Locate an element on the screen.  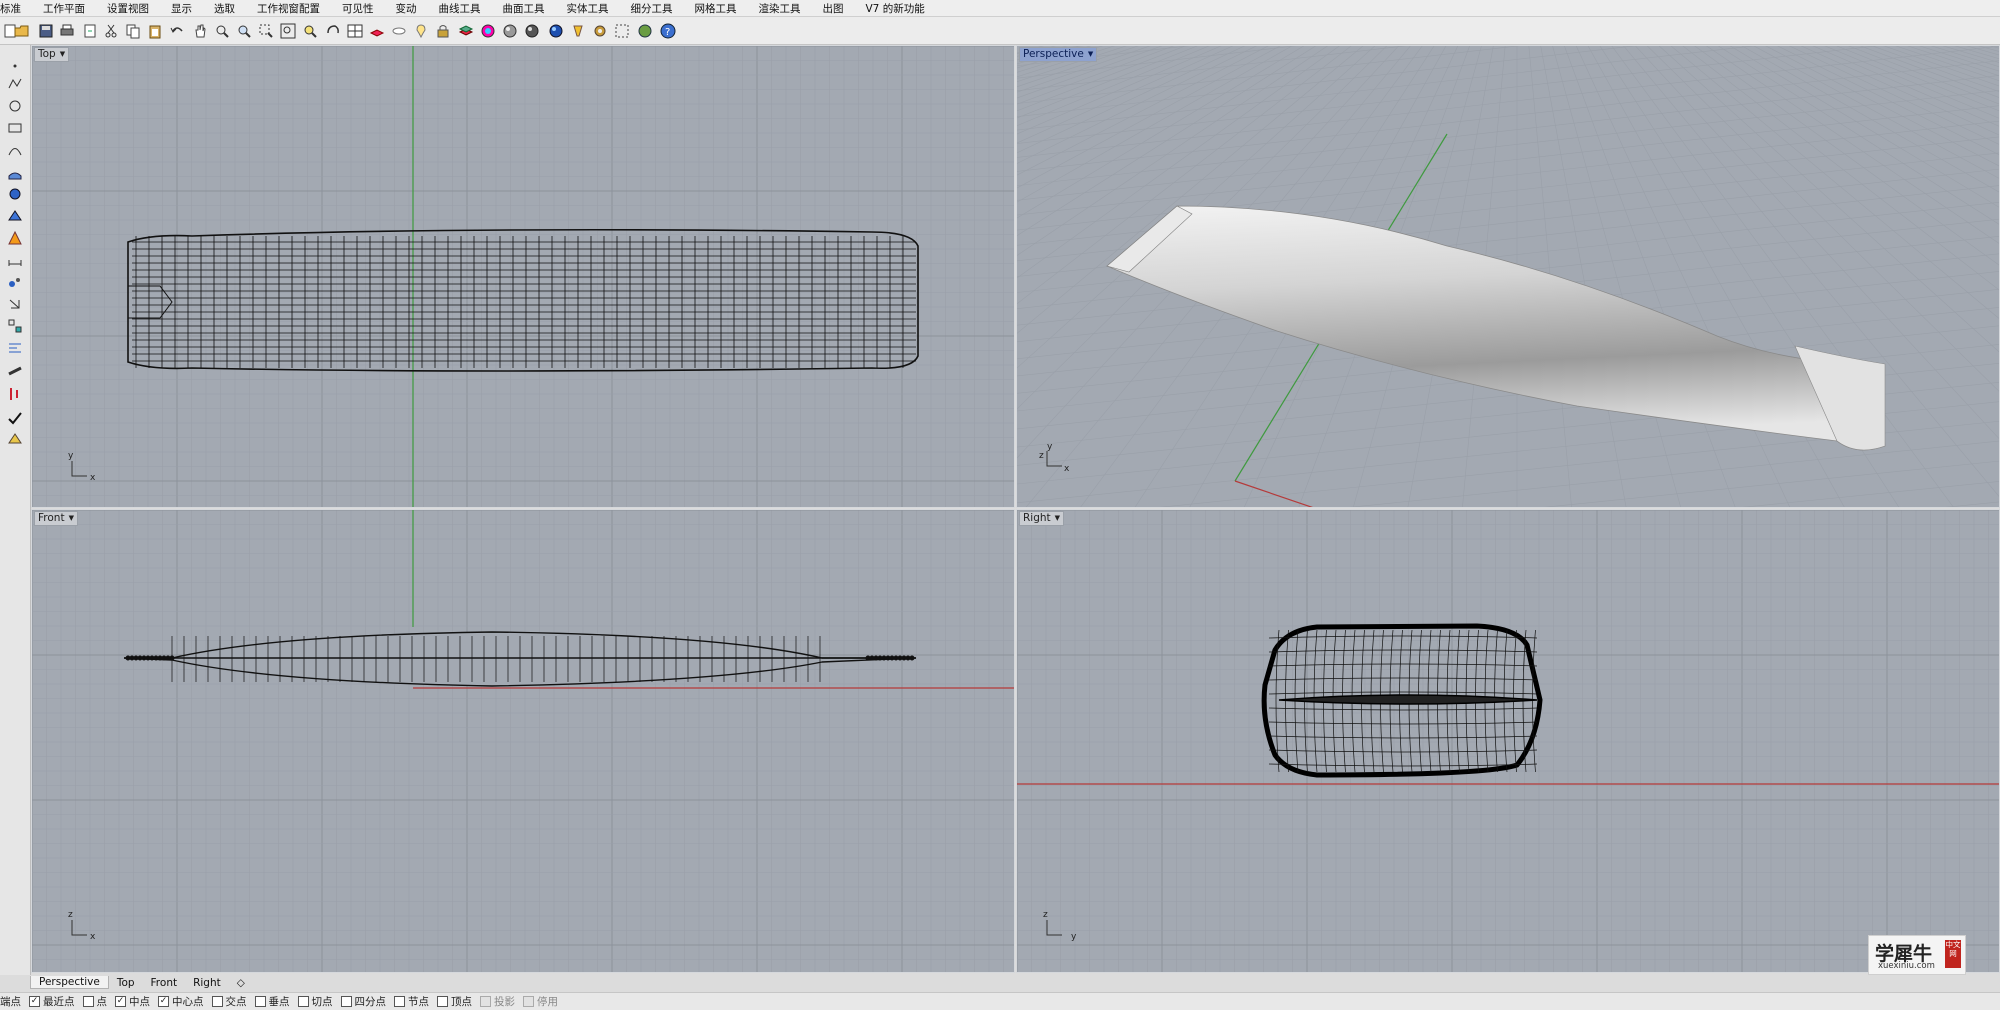
solid-icon is located at coordinates (15, 194).